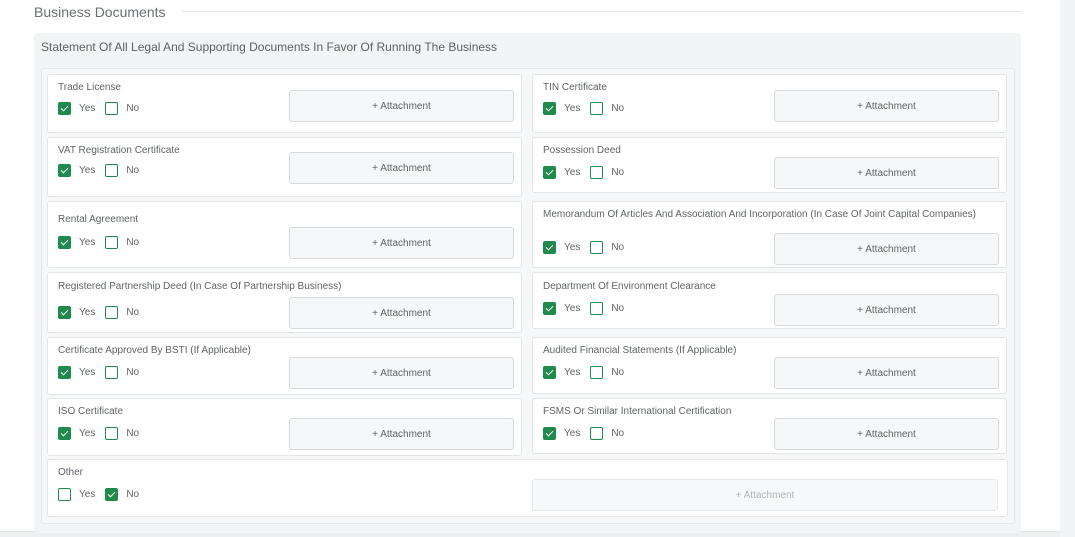 Image resolution: width=1075 pixels, height=537 pixels. I want to click on document-label: Rental Agreement, so click(98, 219).